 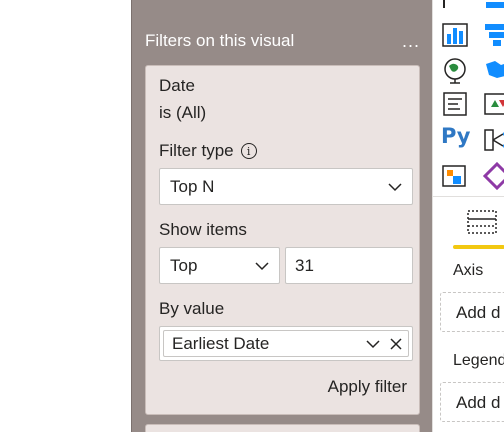 What do you see at coordinates (455, 34) in the screenshot?
I see `waterfall-icon` at bounding box center [455, 34].